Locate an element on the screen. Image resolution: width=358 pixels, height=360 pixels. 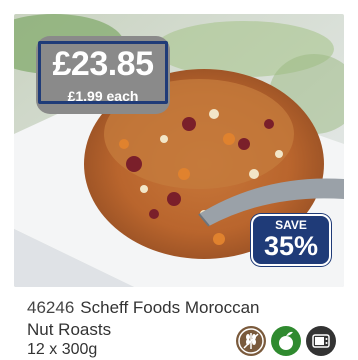
product-name-part2: Nut Roasts is located at coordinates (69, 330).